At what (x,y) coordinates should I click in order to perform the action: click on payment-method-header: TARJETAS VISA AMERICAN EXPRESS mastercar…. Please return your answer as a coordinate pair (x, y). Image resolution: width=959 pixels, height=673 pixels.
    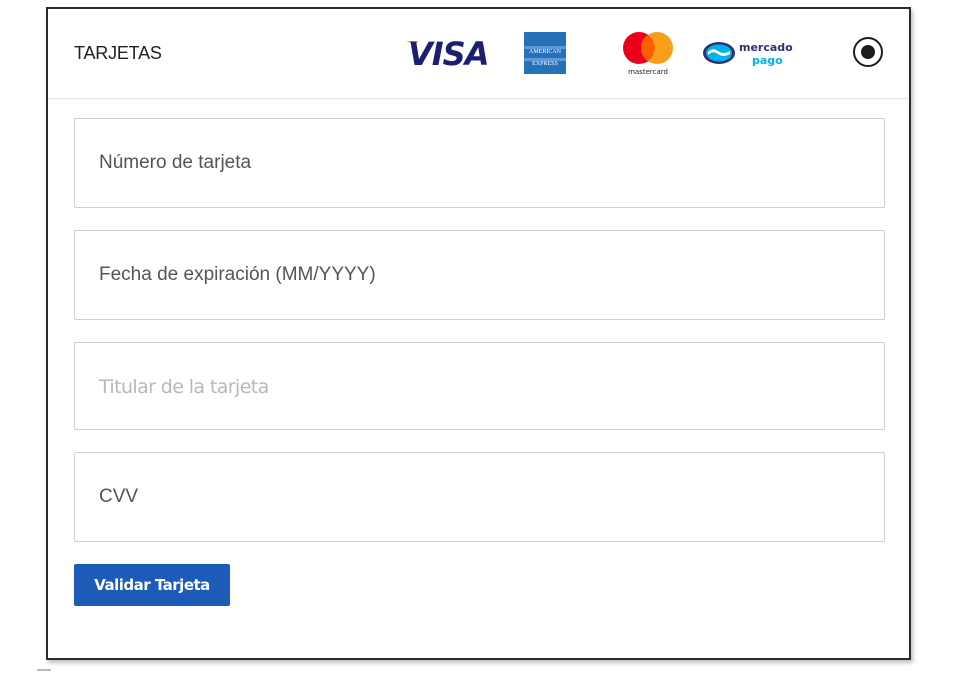
    Looking at the image, I should click on (478, 54).